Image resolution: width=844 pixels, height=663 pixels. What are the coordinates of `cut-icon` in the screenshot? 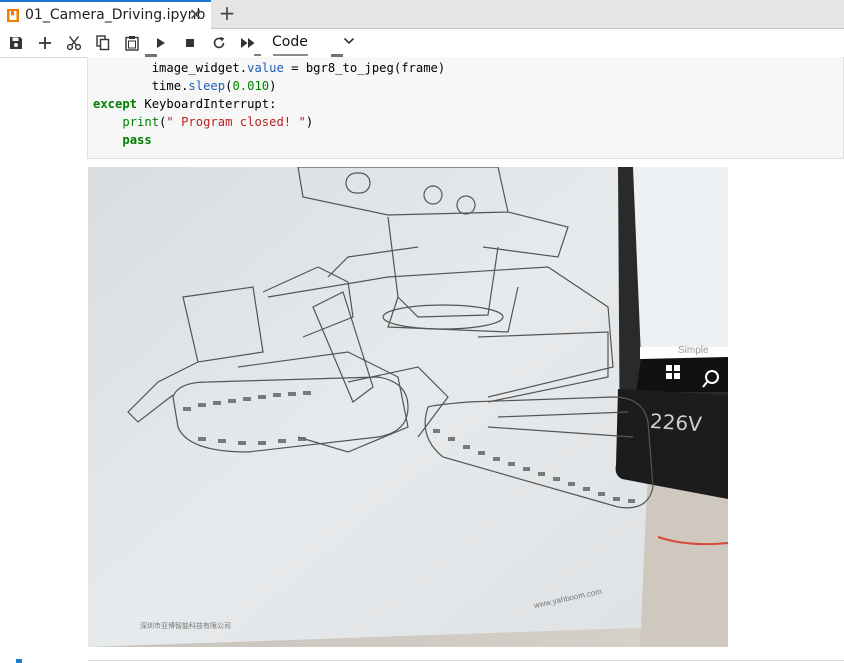 It's located at (74, 43).